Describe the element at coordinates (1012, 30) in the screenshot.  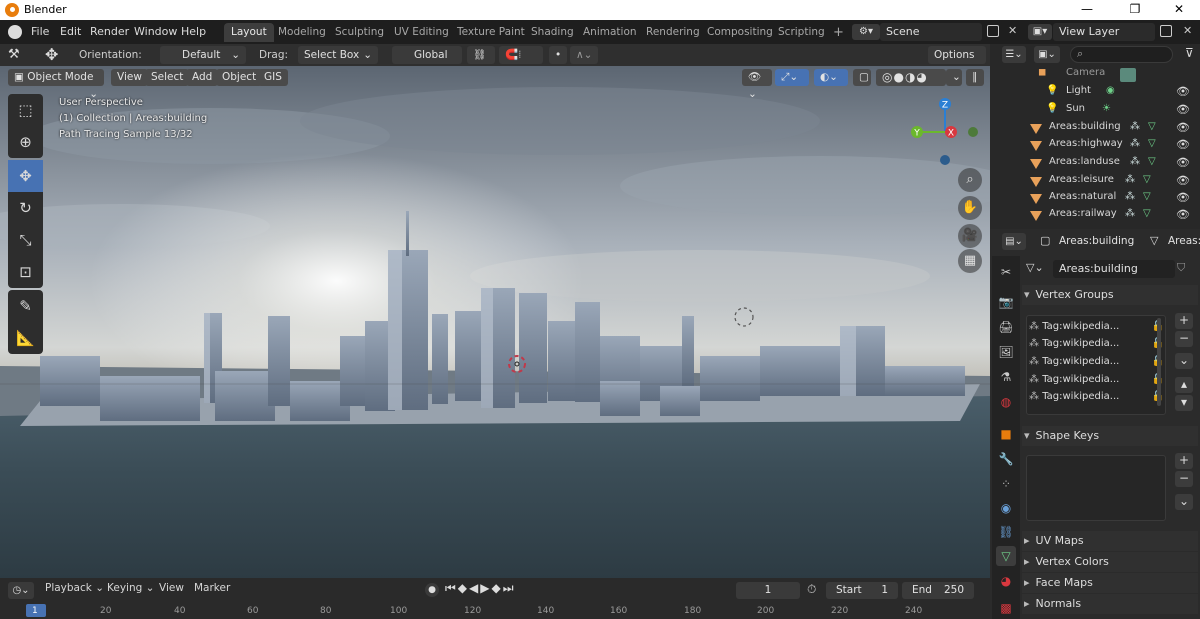
I see `remove-scene-icon: ✕` at that location.